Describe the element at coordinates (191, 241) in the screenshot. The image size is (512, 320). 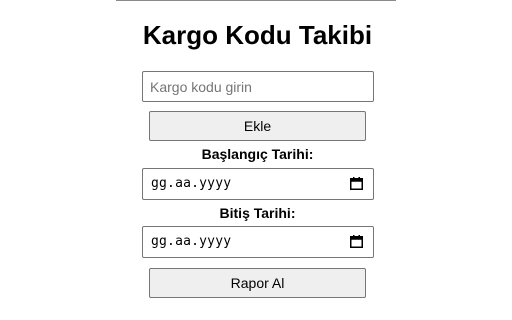
I see `end-date-placeholder: gg.aa.yyyy` at that location.